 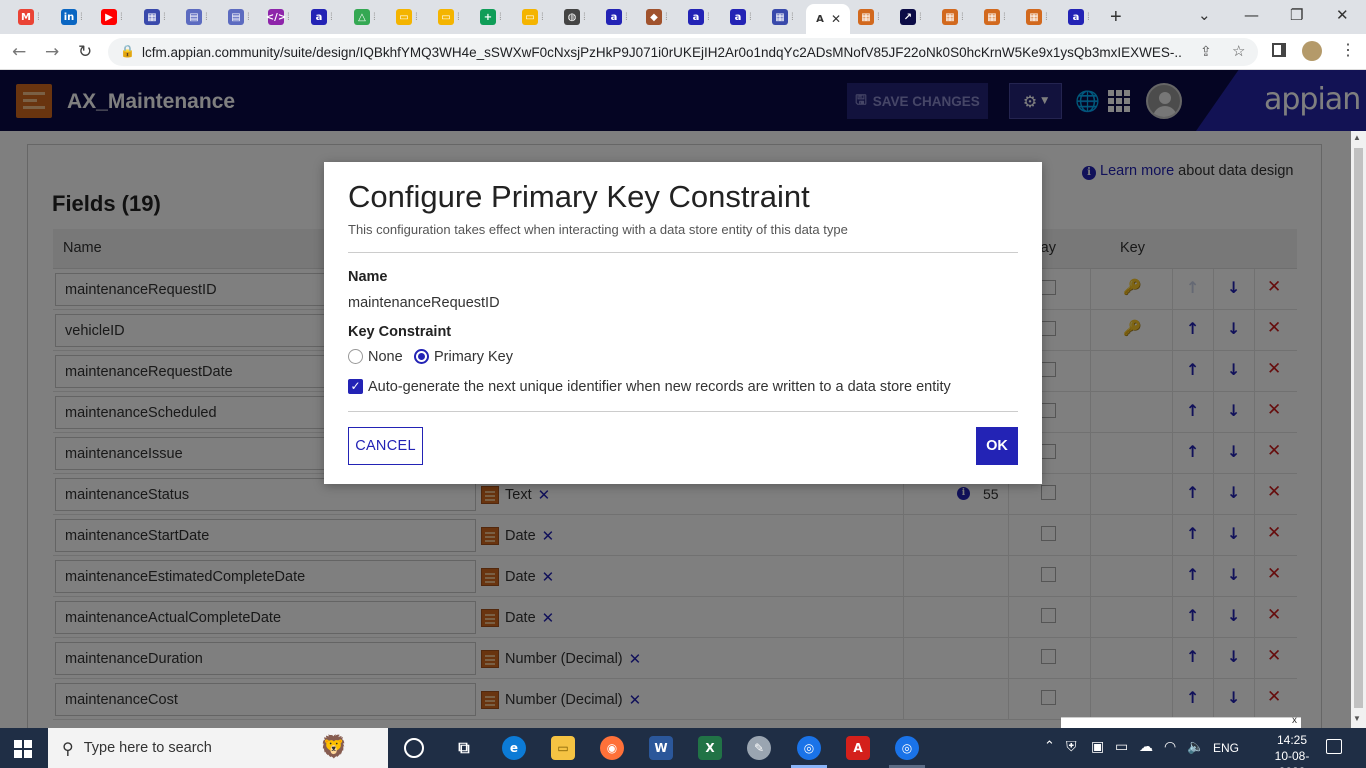 I want to click on defender-icon: ⛨, so click(x=1071, y=747).